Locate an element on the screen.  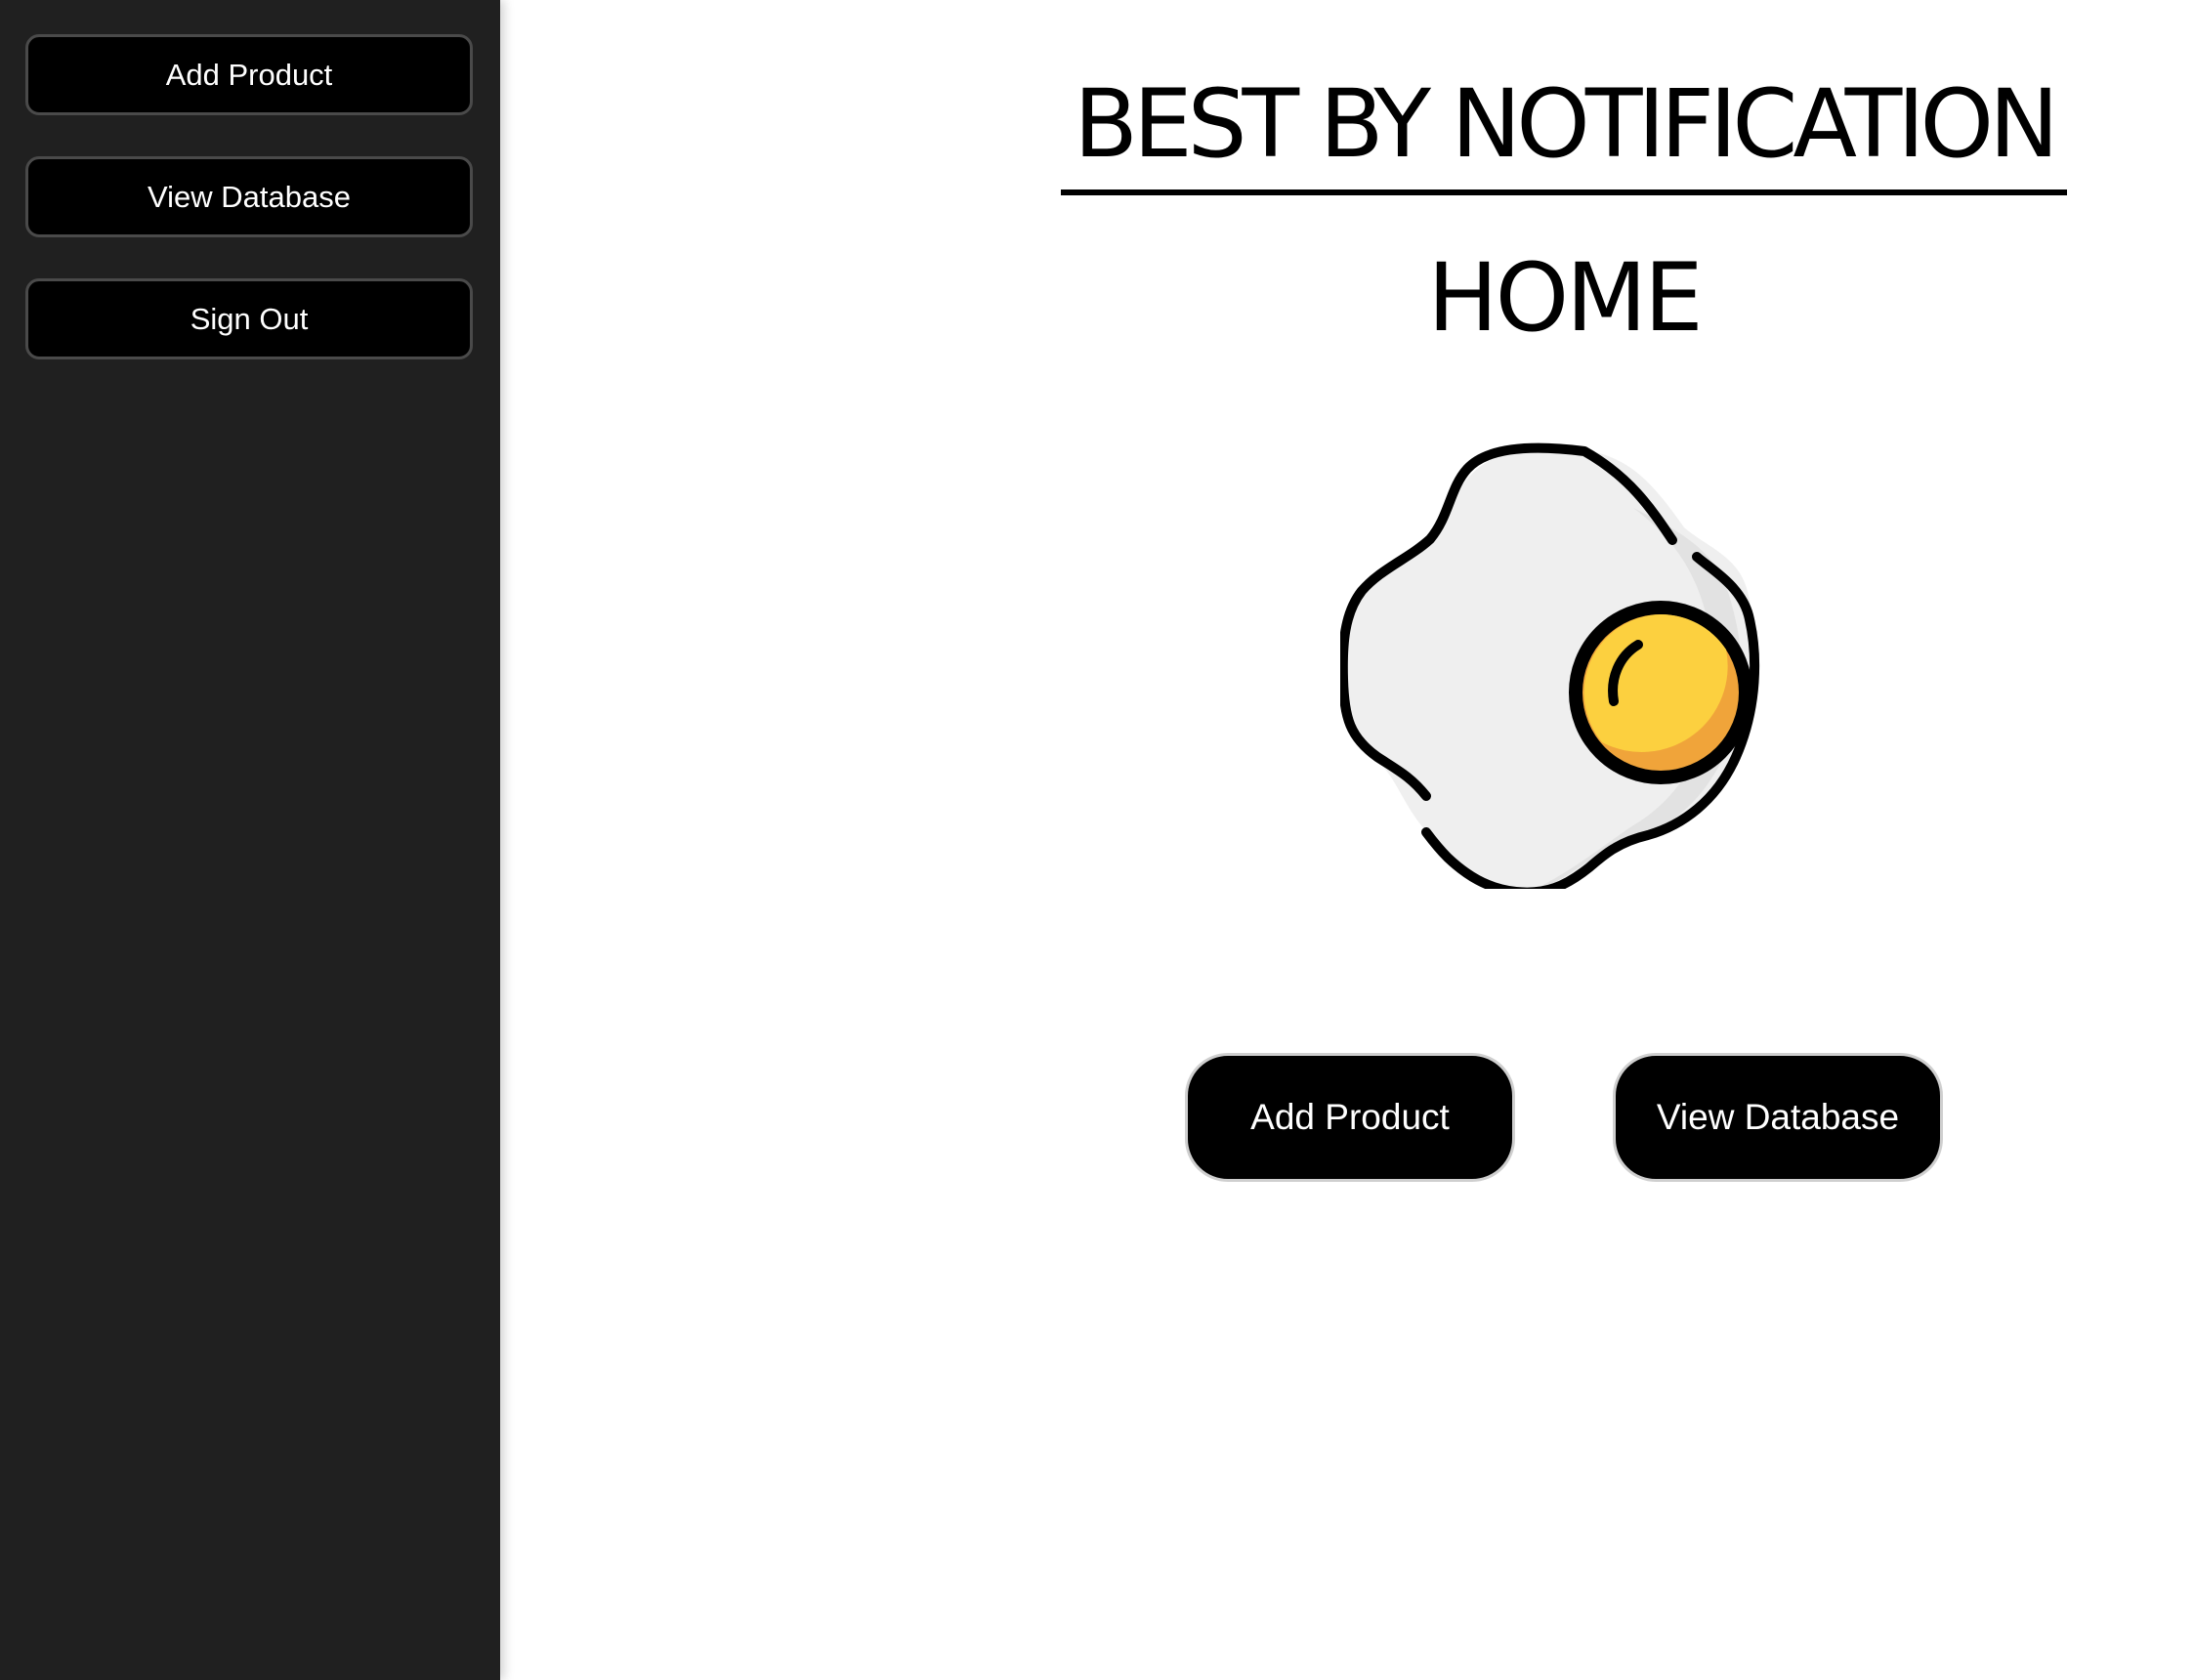
sidebar-view-database-button: View Database is located at coordinates (249, 196).